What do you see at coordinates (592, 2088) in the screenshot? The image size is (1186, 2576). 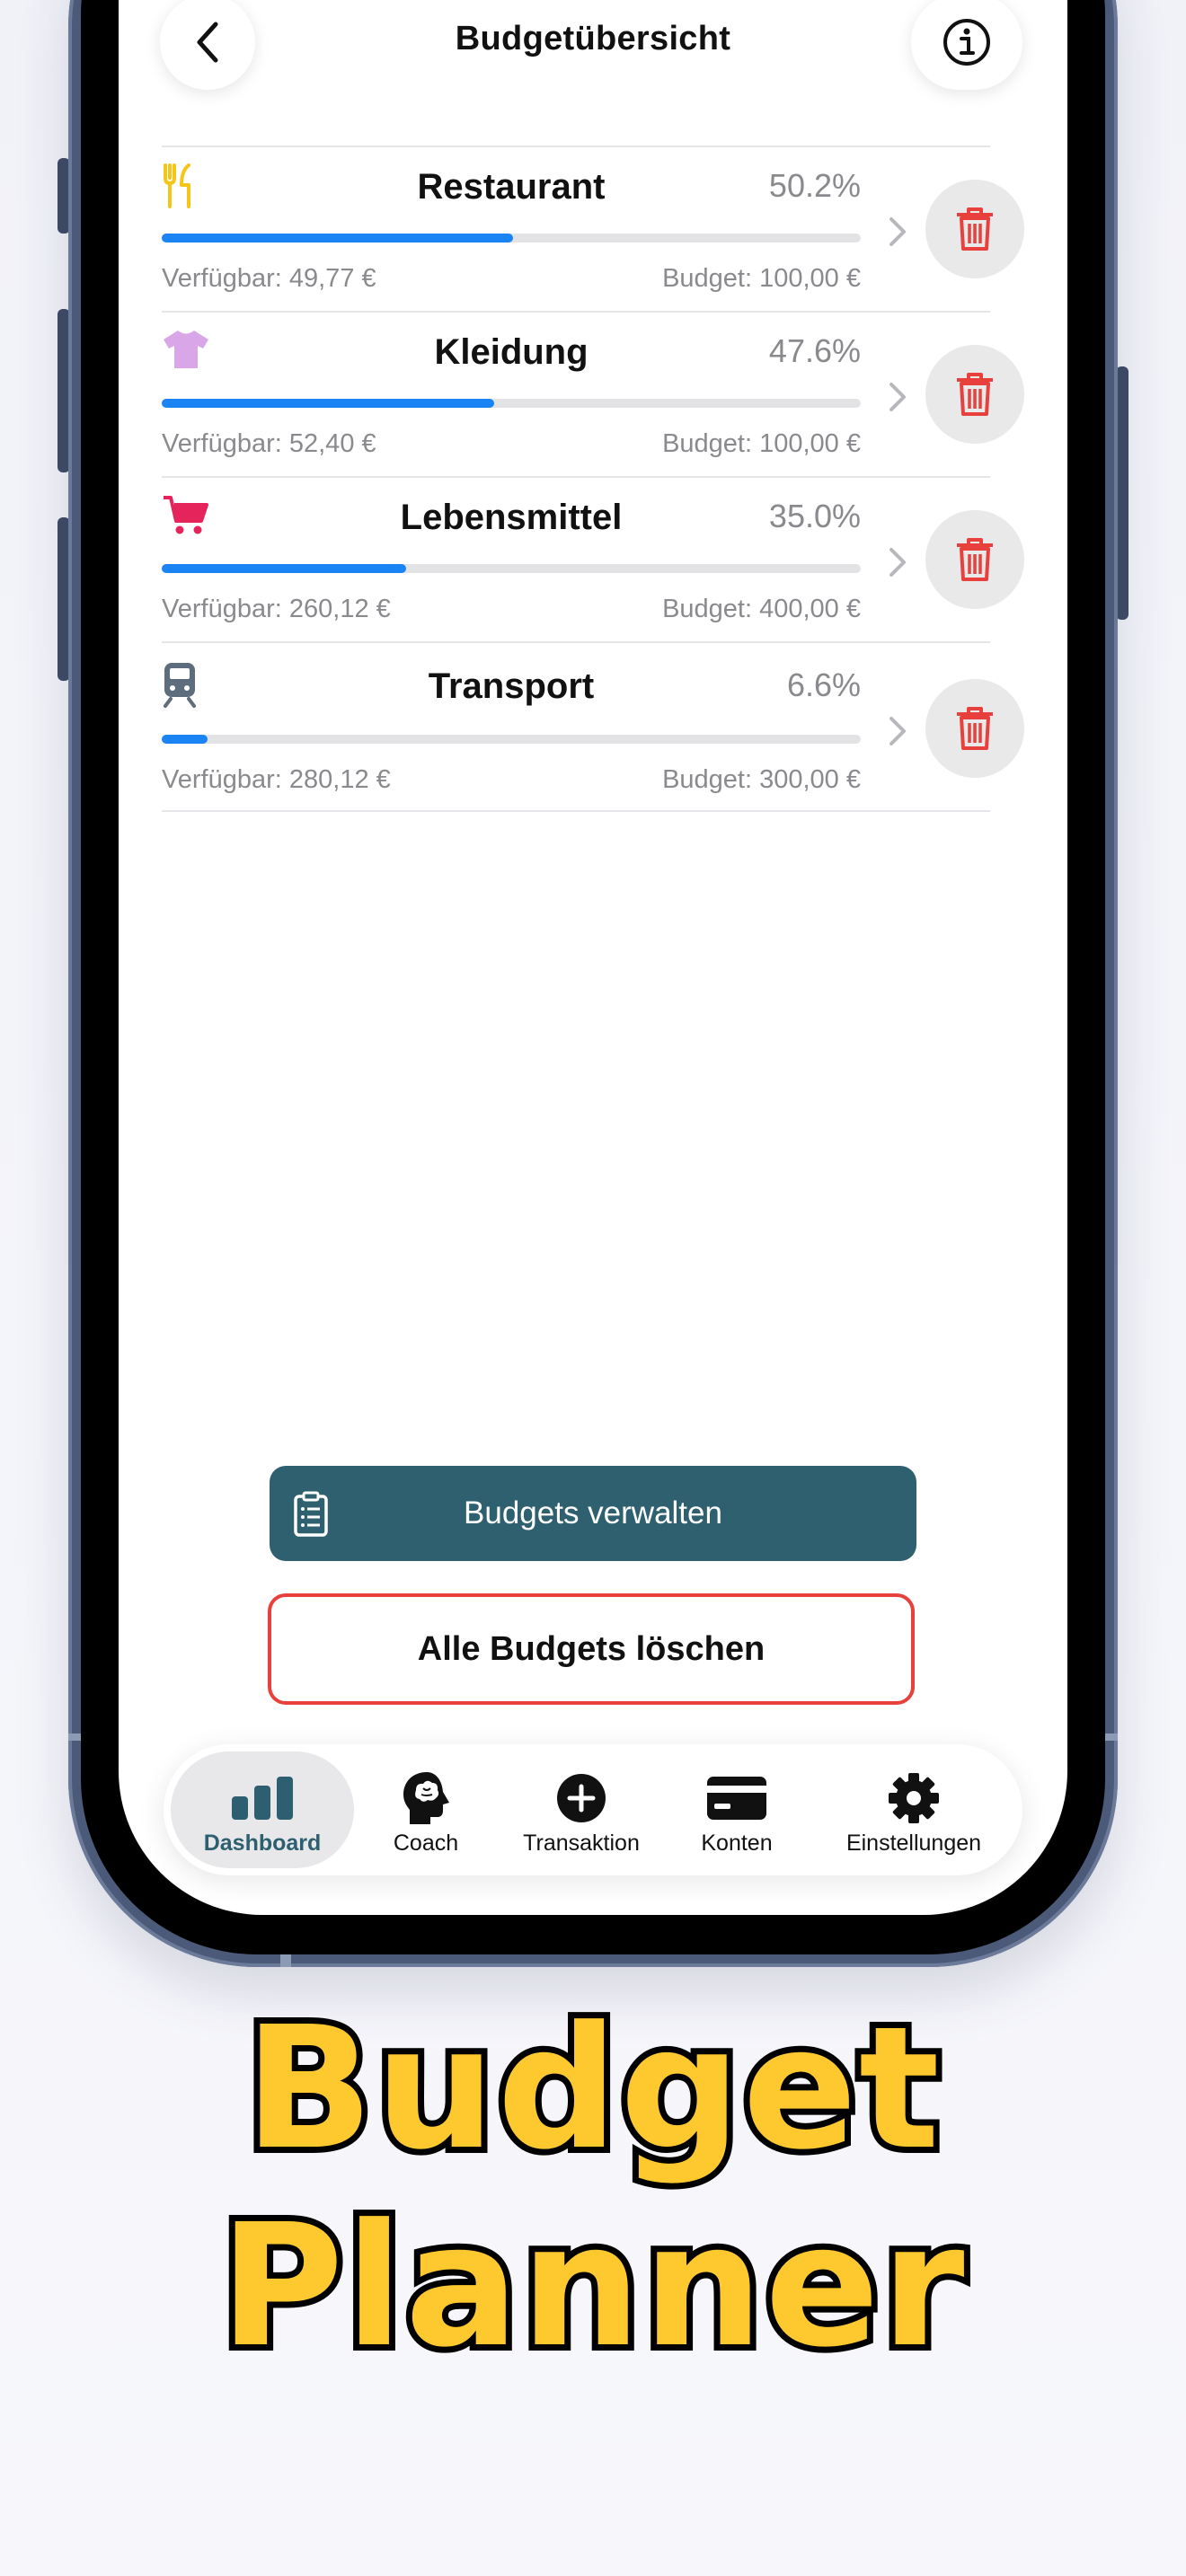 I see `promo-title-line1: Budget` at bounding box center [592, 2088].